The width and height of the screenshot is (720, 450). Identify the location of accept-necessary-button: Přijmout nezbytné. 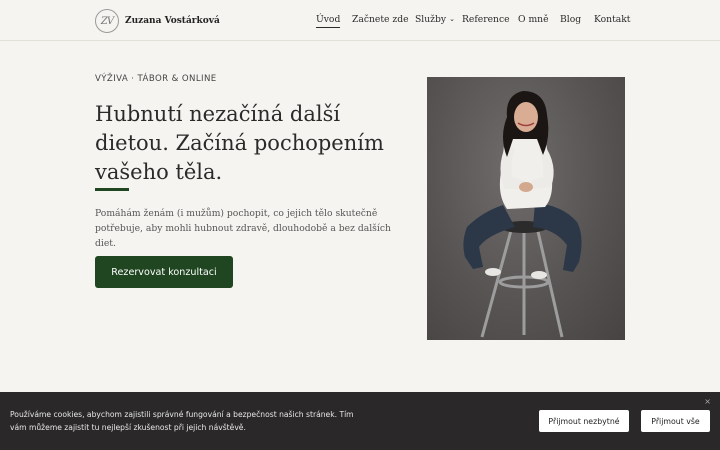
(584, 421).